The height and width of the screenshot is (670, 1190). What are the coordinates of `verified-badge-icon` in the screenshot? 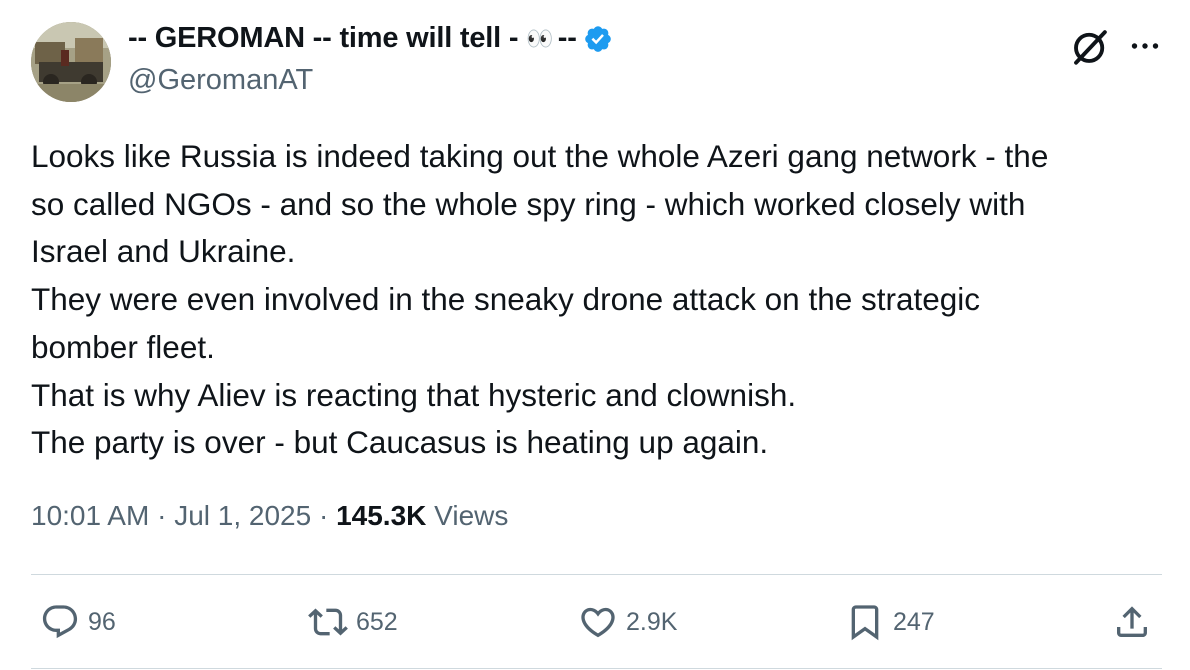 It's located at (598, 39).